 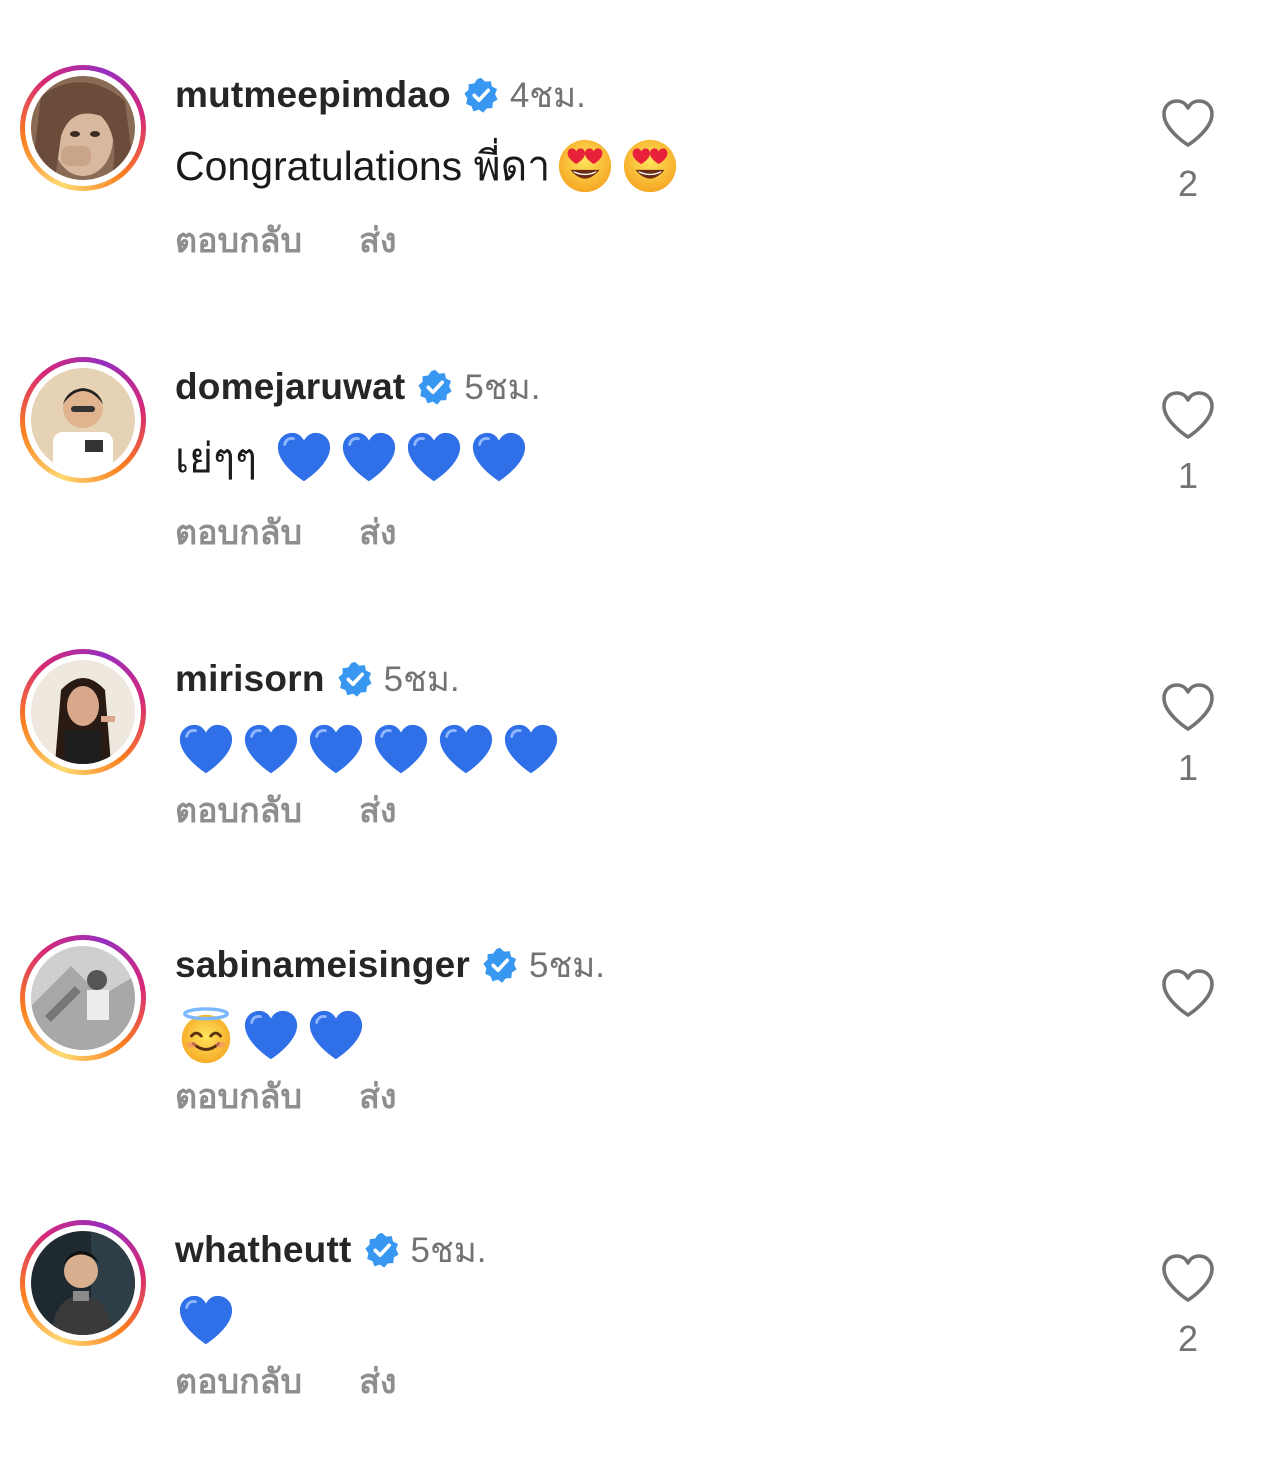 What do you see at coordinates (250, 679) in the screenshot?
I see `username: mirisorn` at bounding box center [250, 679].